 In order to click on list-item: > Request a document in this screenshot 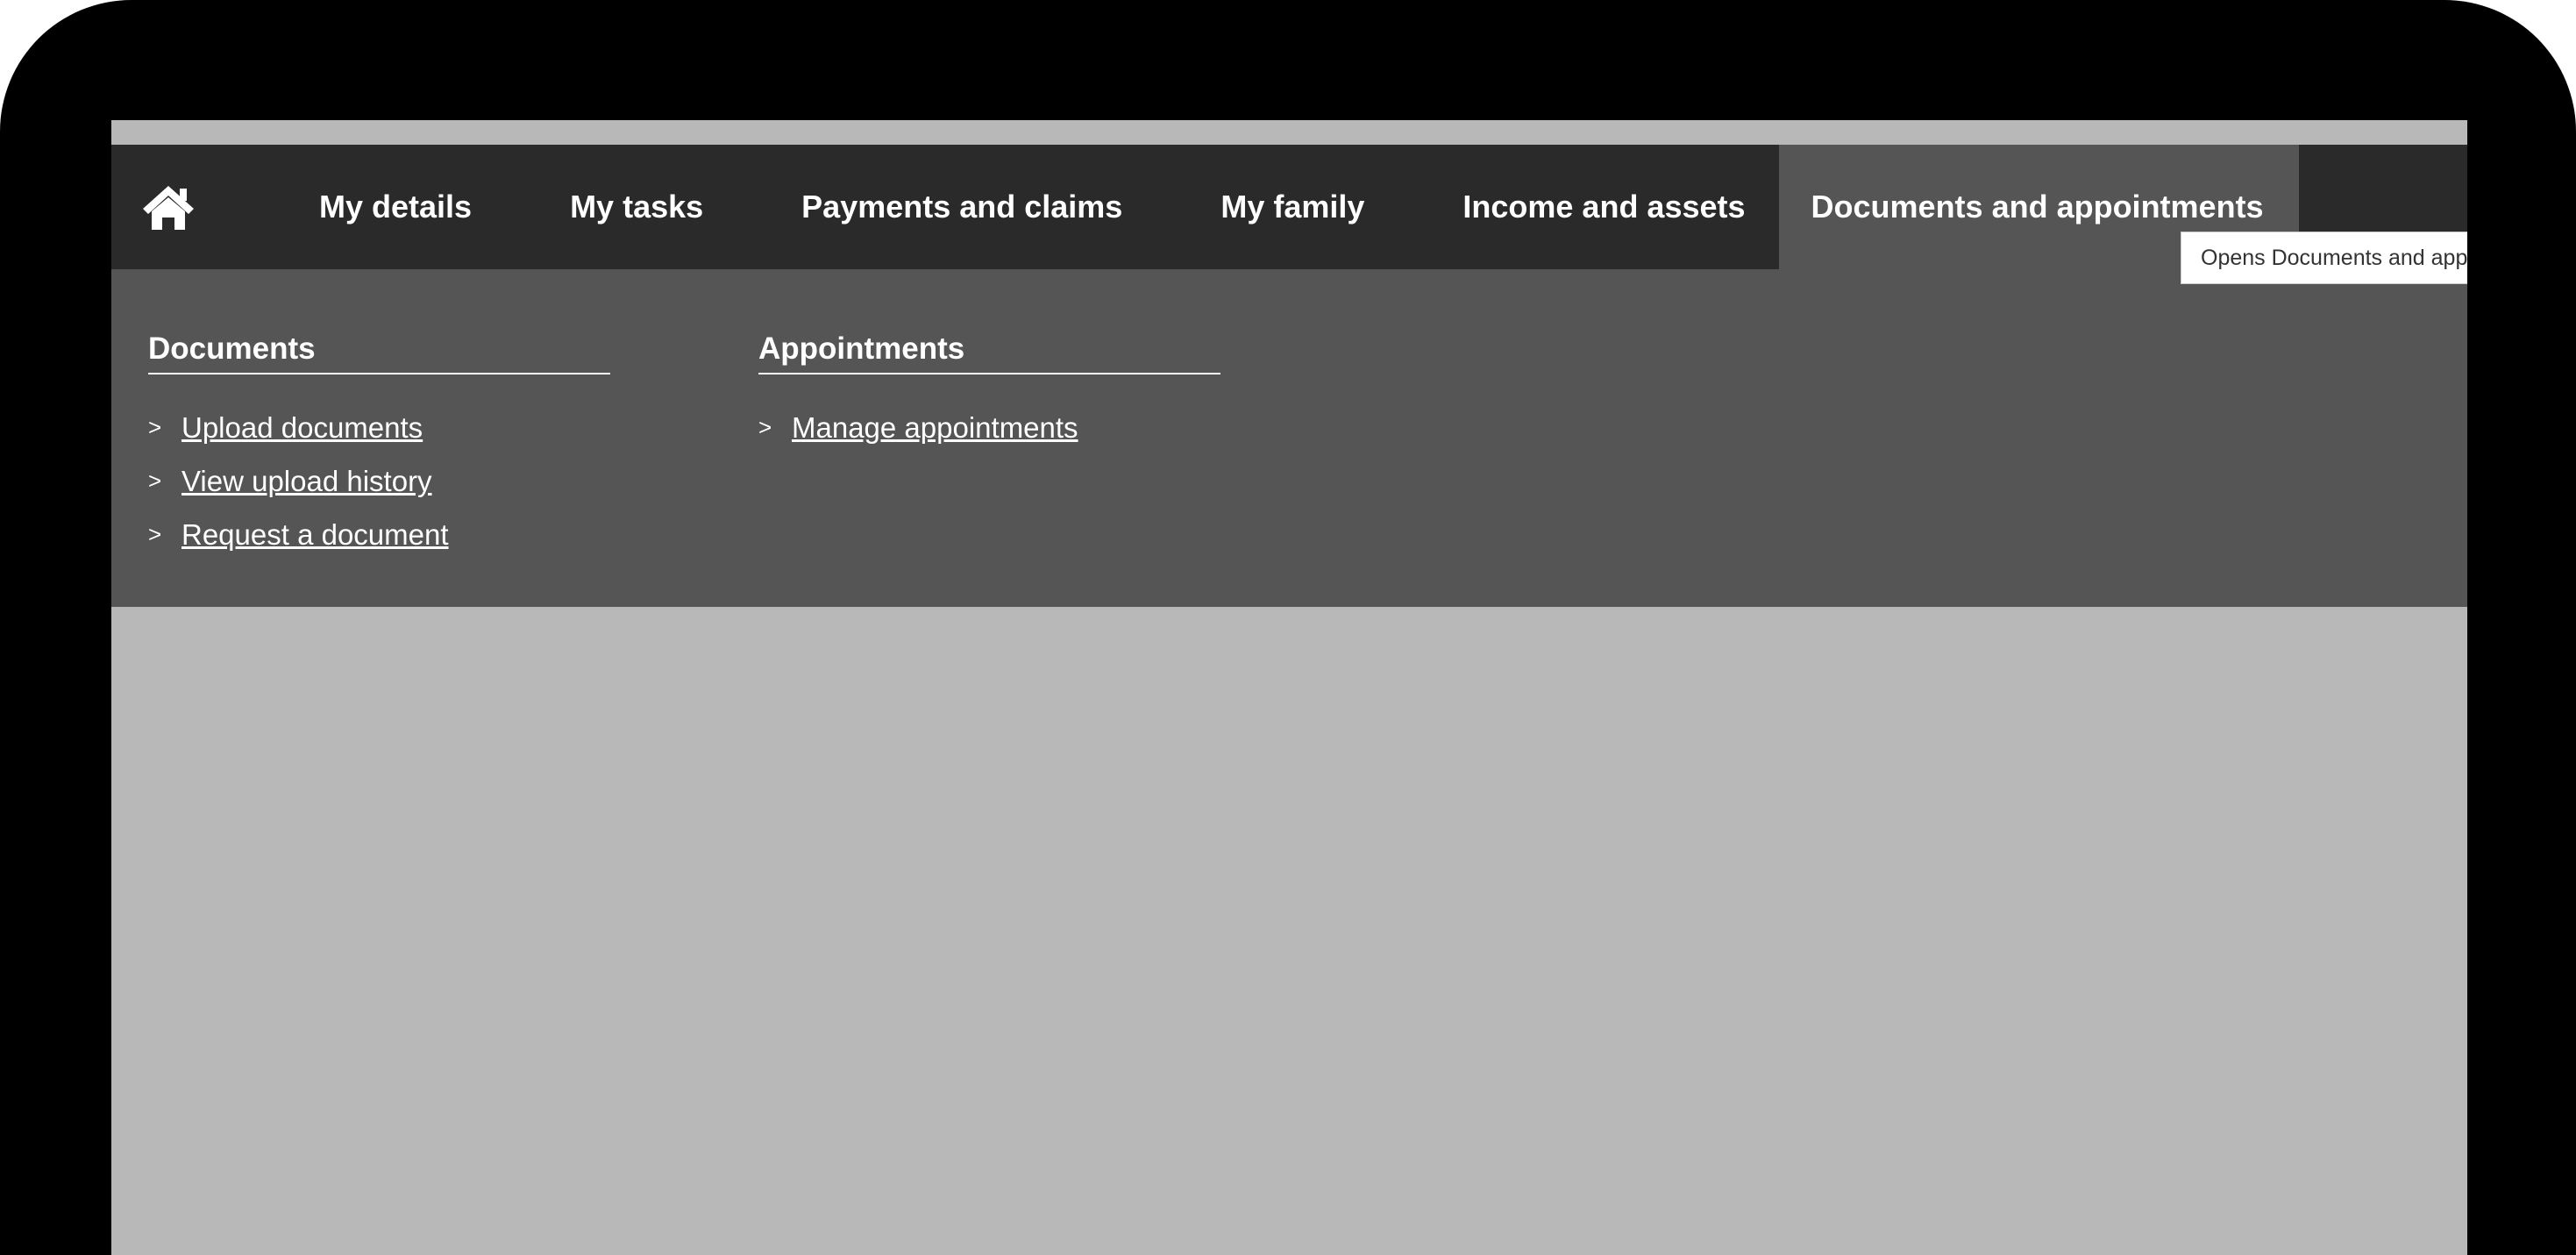, I will do `click(379, 534)`.